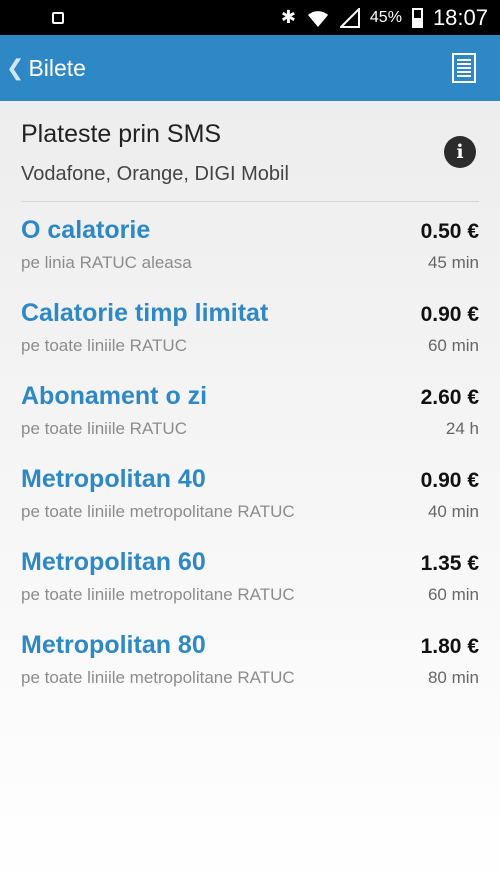 This screenshot has height=889, width=500. I want to click on status-bar-right: ✱ 45% 18:07, so click(384, 18).